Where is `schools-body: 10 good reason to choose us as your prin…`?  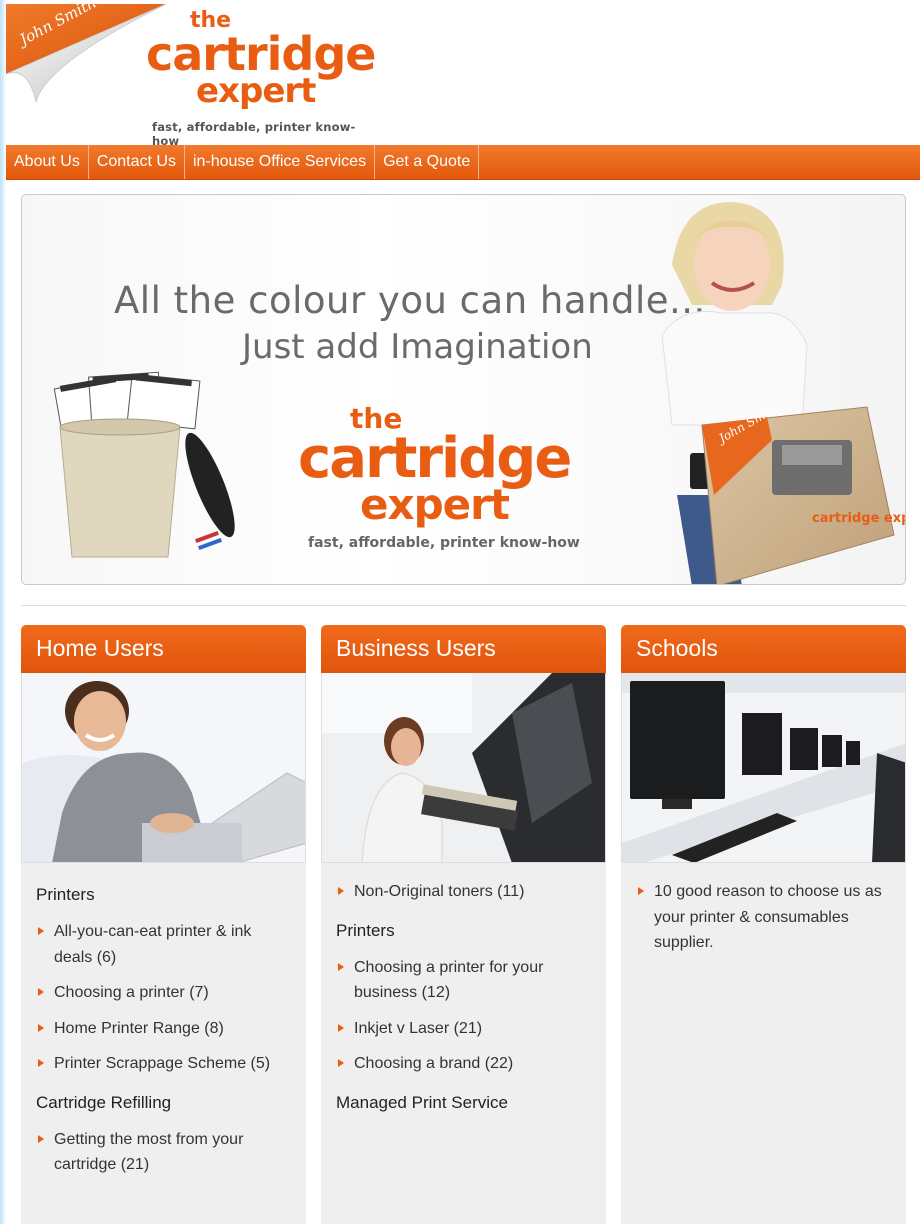
schools-body: 10 good reason to choose us as your prin… is located at coordinates (763, 1043).